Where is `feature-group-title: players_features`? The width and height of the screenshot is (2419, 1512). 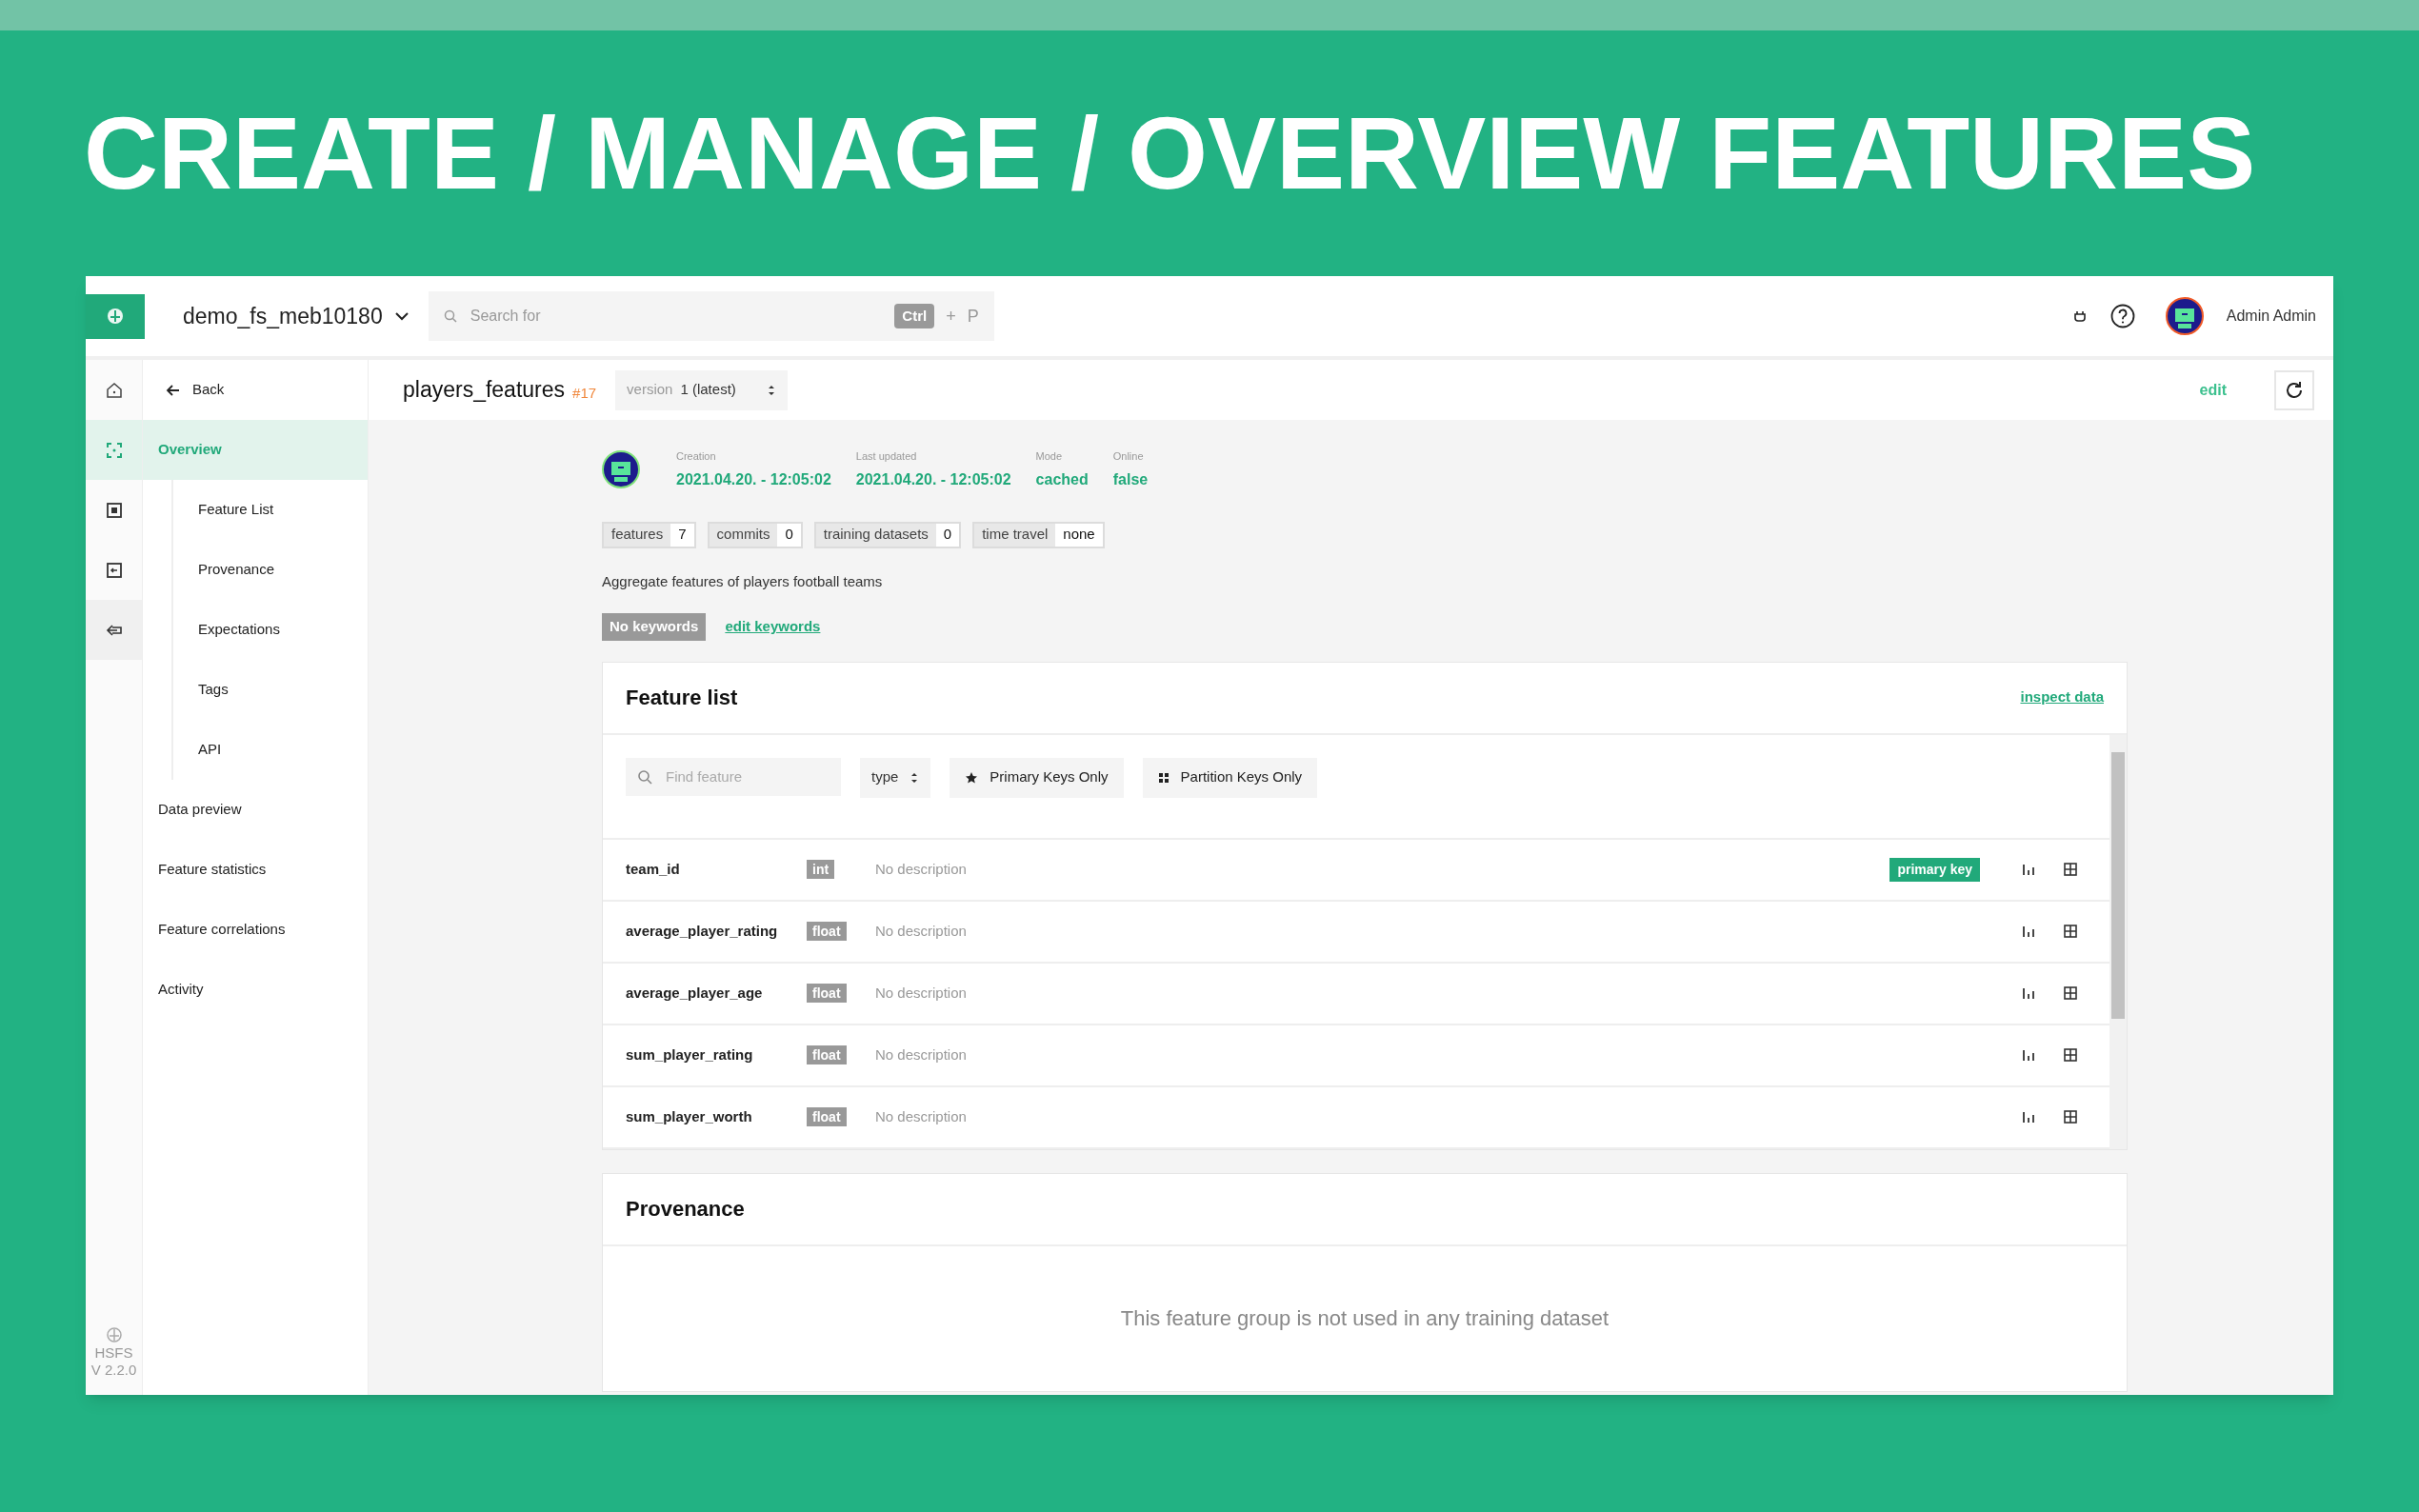
feature-group-title: players_features is located at coordinates (484, 390).